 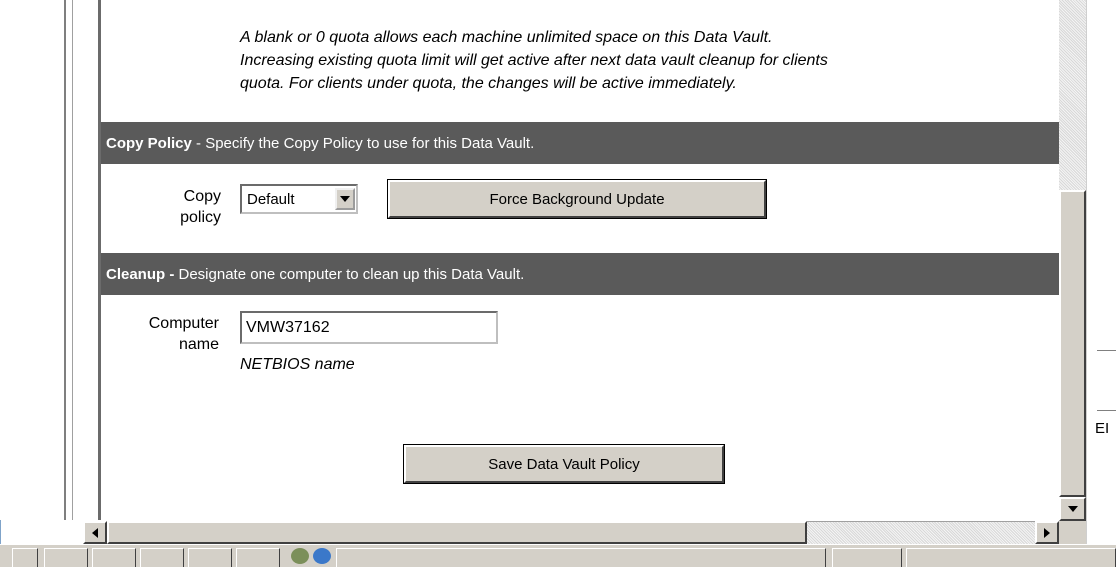 I want to click on copy-policy-label: Copy policy, so click(x=181, y=207).